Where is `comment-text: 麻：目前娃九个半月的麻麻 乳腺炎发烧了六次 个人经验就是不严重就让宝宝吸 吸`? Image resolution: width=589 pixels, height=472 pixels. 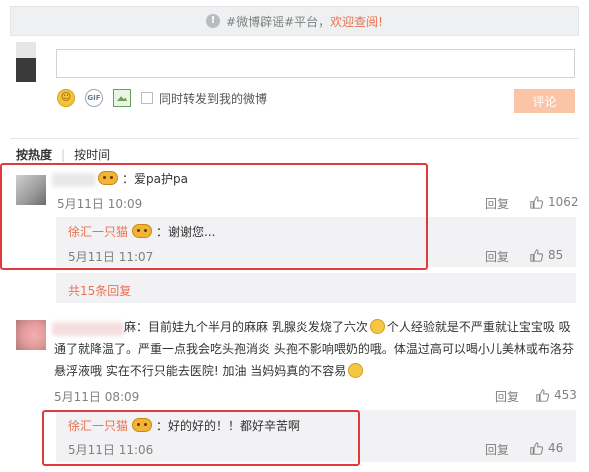 comment-text: 麻：目前娃九个半月的麻麻 乳腺炎发烧了六次 个人经验就是不严重就让宝宝吸 吸 is located at coordinates (347, 326).